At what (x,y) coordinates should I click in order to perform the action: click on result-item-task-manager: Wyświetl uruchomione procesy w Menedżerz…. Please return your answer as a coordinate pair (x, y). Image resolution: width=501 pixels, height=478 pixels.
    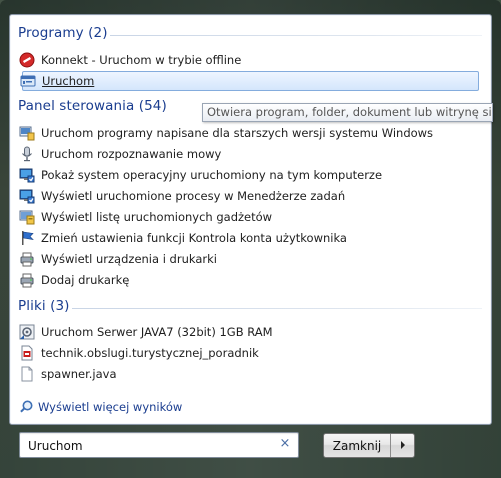
    Looking at the image, I should click on (249, 196).